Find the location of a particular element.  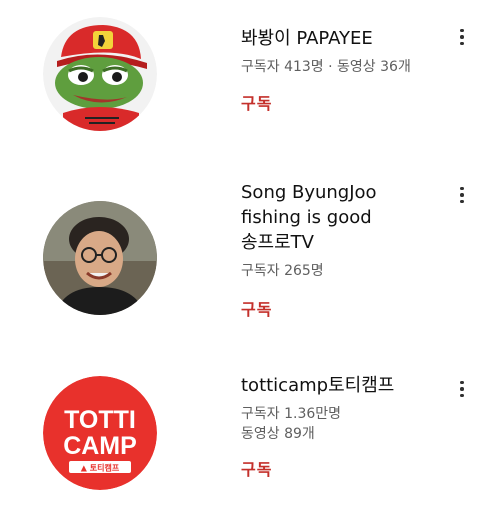

channel-stats: 구독자 413명 · 동영상 36개 is located at coordinates (326, 67).